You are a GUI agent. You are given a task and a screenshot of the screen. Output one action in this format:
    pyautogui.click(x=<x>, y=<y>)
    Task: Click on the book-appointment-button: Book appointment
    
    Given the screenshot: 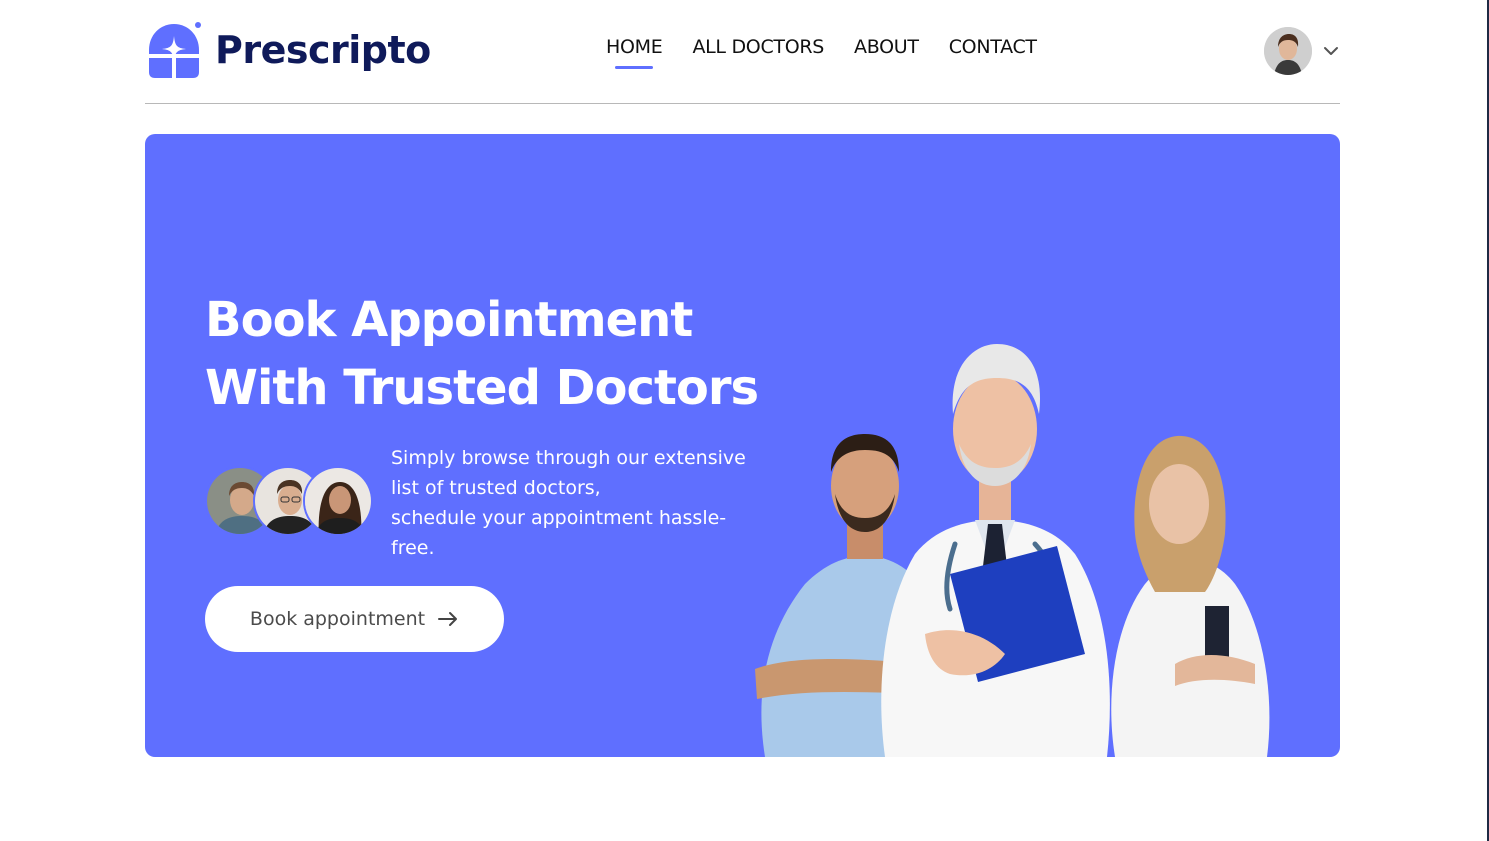 What is the action you would take?
    pyautogui.click(x=354, y=619)
    